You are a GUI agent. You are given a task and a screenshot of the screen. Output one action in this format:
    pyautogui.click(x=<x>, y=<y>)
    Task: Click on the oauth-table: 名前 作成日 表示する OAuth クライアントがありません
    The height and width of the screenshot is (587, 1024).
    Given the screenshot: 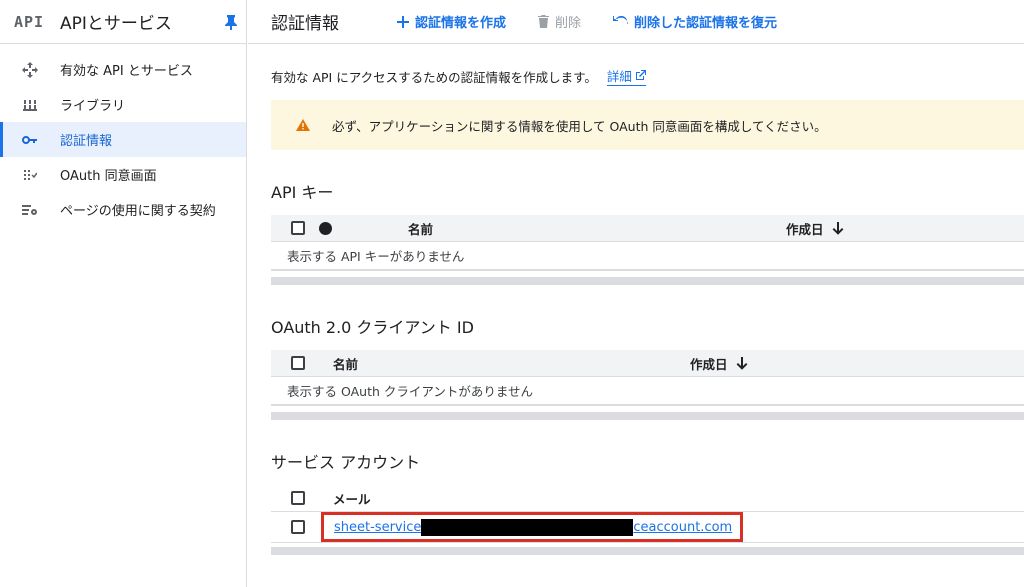 What is the action you would take?
    pyautogui.click(x=647, y=378)
    